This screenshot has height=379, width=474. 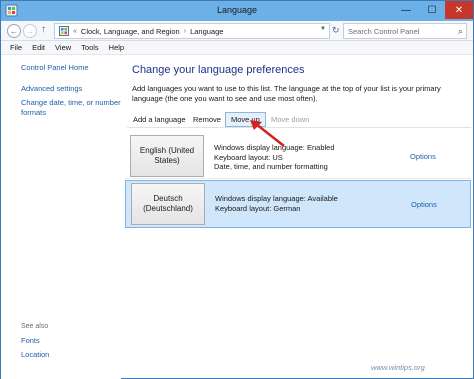 What do you see at coordinates (276, 198) in the screenshot?
I see `display-language-status: Windows display language: Available` at bounding box center [276, 198].